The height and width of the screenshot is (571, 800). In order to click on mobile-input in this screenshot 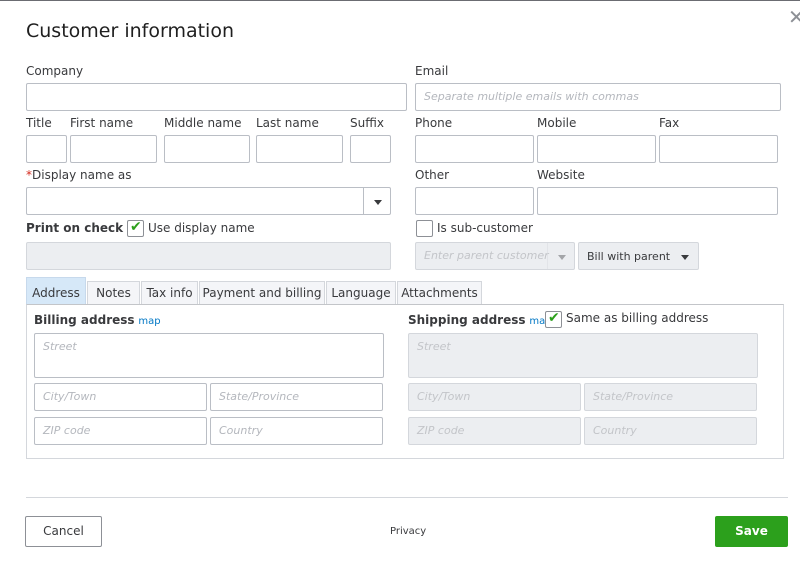, I will do `click(596, 149)`.